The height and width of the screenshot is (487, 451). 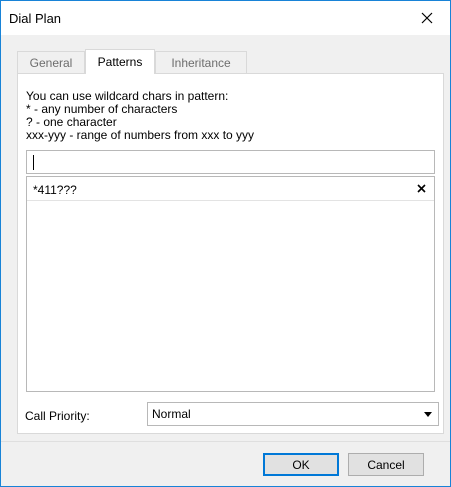 I want to click on list-item: *411???, so click(x=230, y=189).